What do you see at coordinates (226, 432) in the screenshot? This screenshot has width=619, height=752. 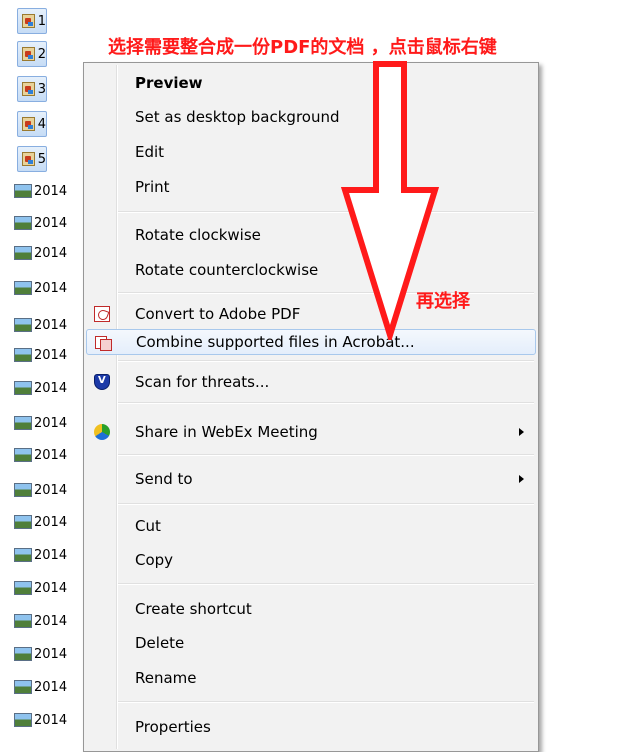 I see `menu-item-label: Share in WebEx Meeting` at bounding box center [226, 432].